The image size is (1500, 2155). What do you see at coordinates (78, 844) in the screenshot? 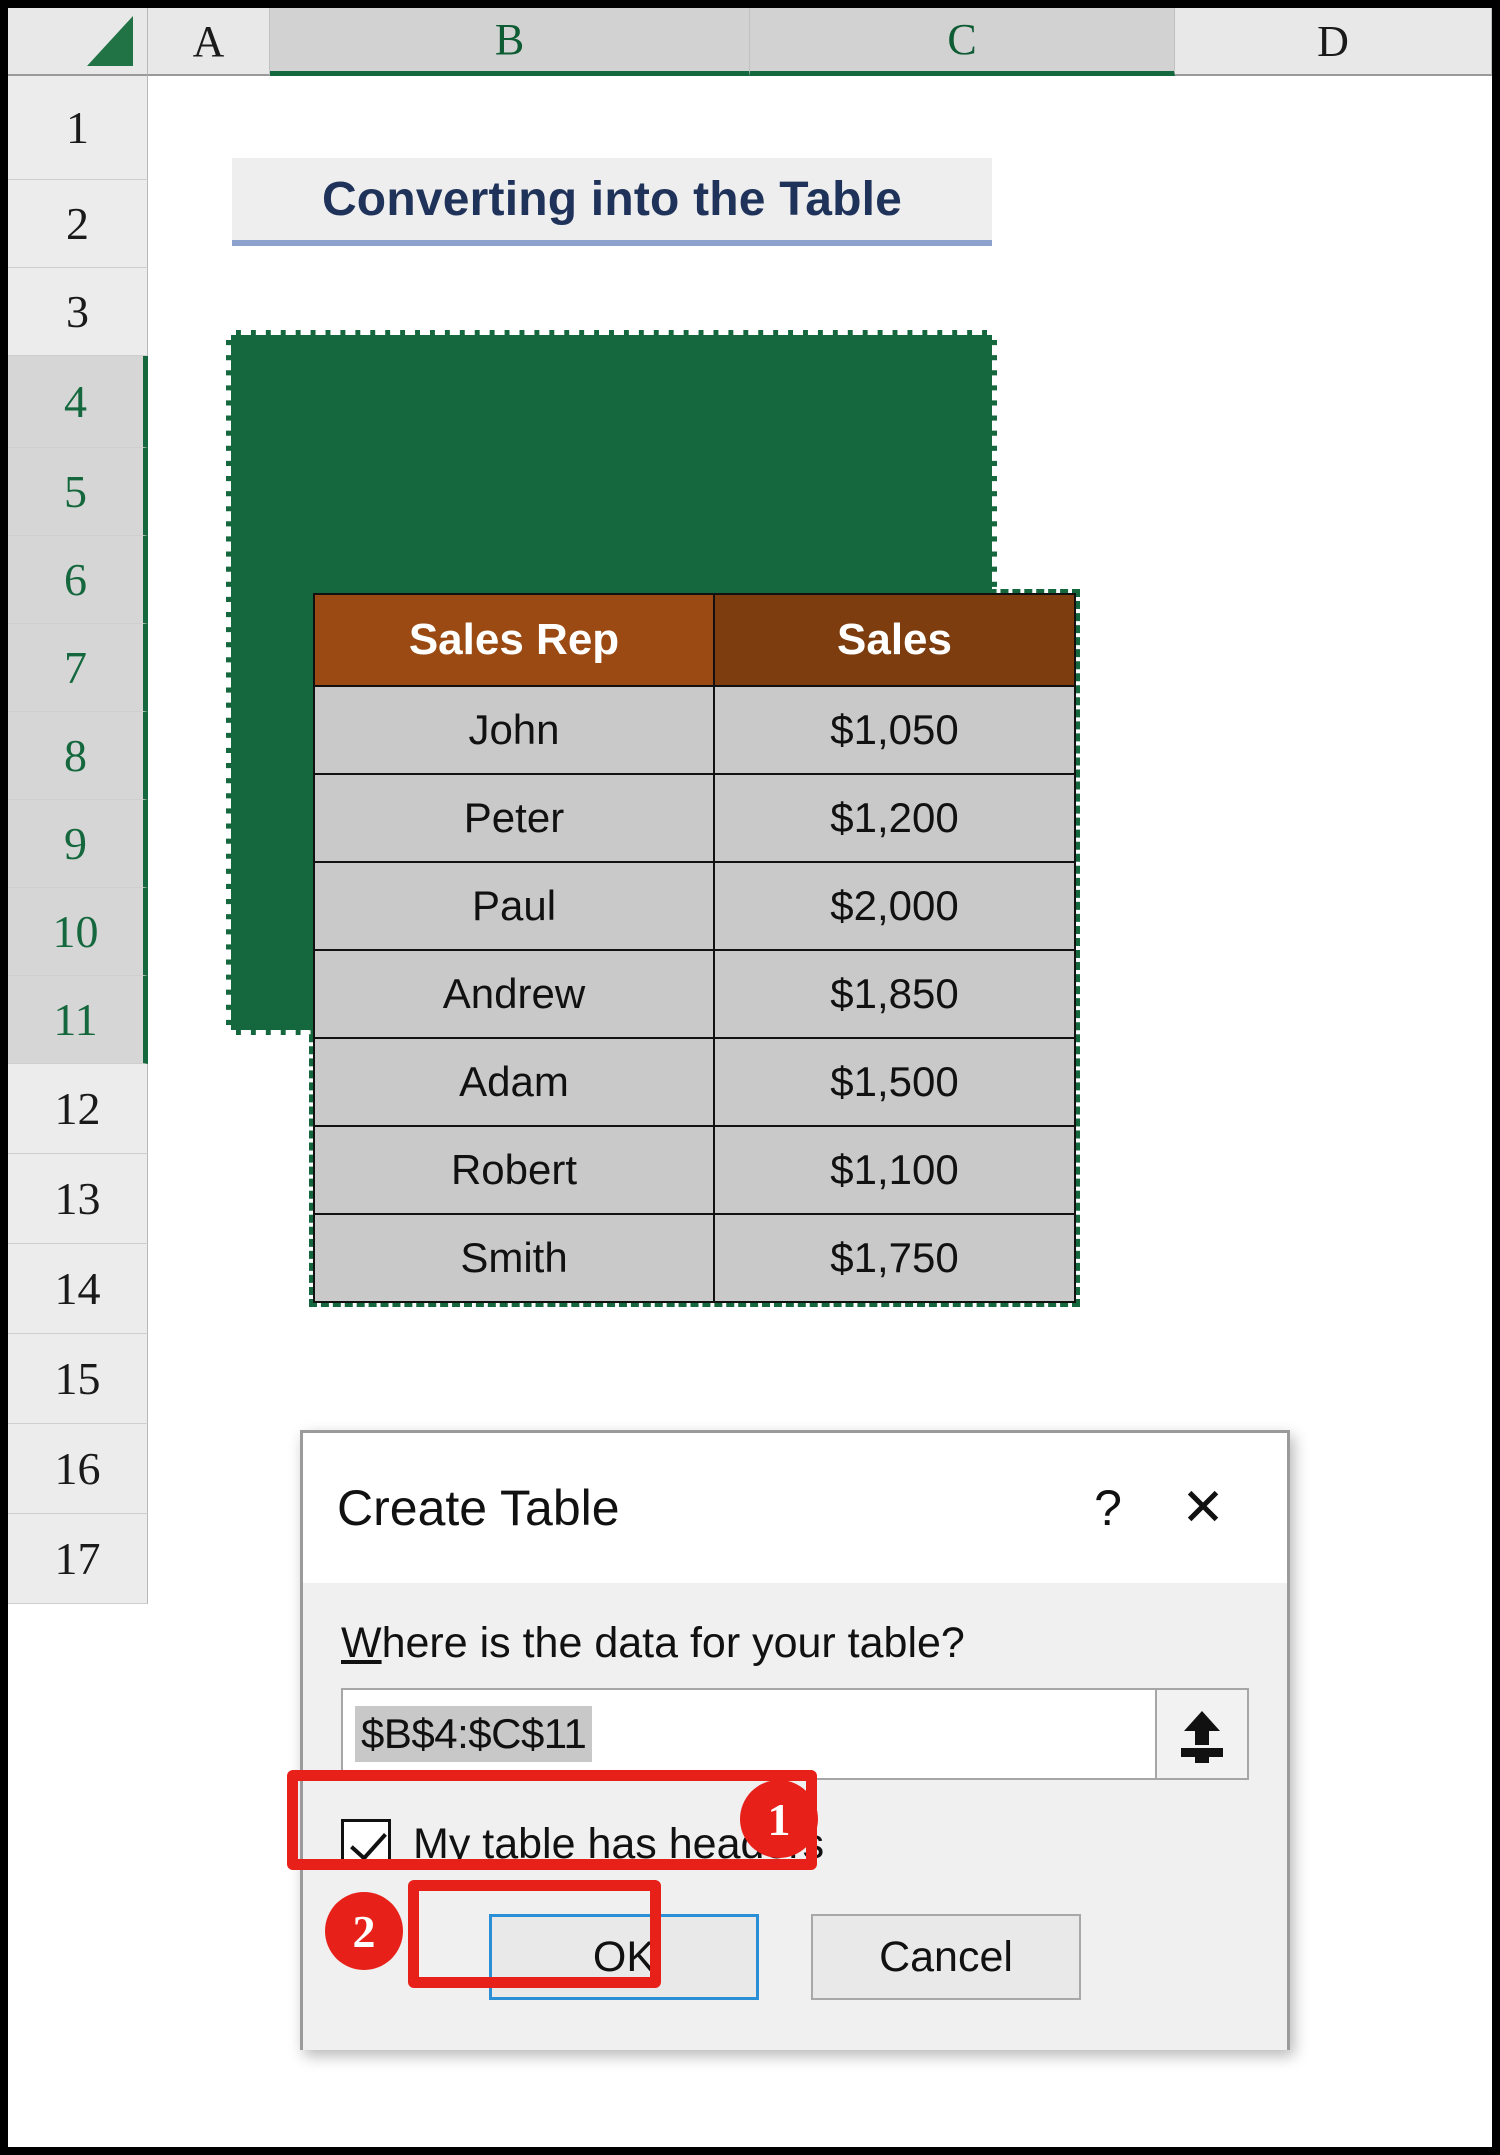
I see `row-header-9: 9` at bounding box center [78, 844].